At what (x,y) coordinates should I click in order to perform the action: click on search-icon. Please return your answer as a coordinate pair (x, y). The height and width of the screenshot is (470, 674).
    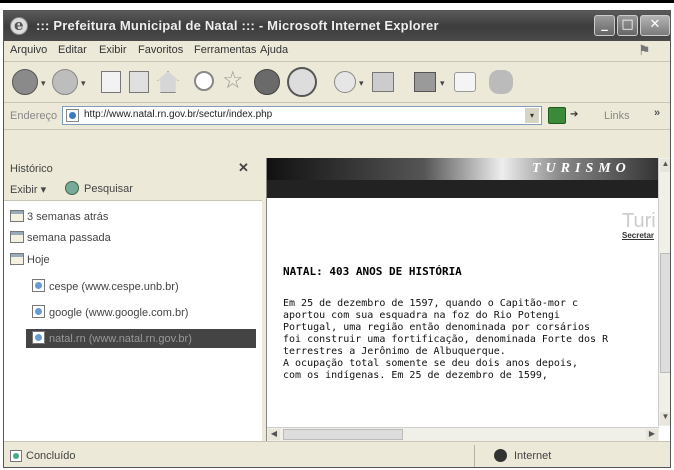
    Looking at the image, I should click on (204, 81).